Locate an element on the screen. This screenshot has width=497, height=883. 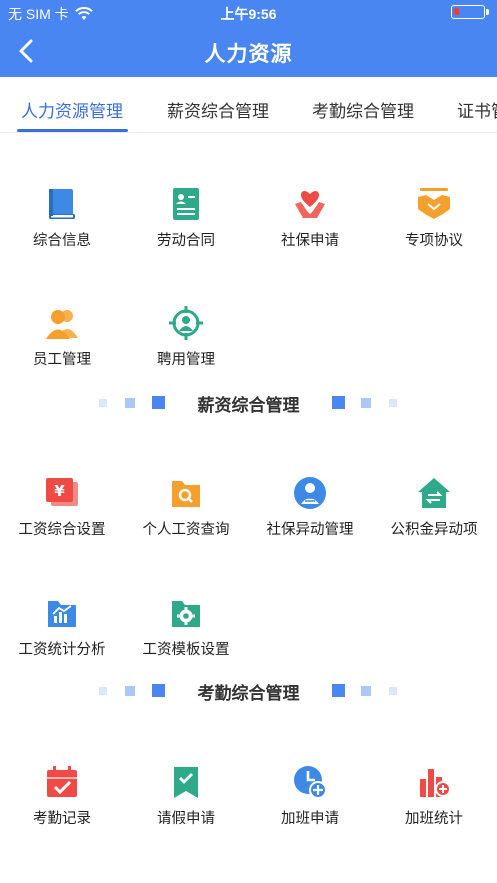
tab-attendance-management: 考勤综合管理 is located at coordinates (363, 109).